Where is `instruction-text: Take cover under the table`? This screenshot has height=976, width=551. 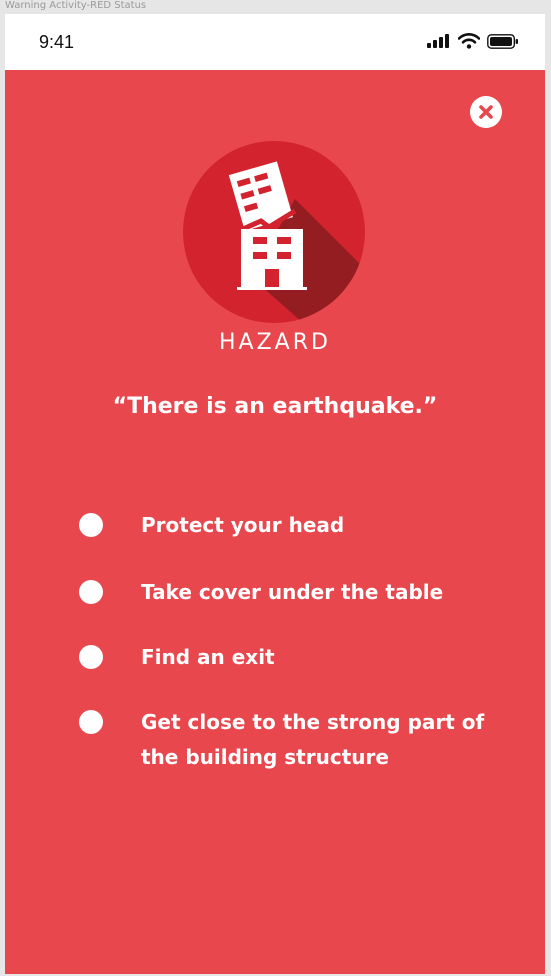
instruction-text: Take cover under the table is located at coordinates (292, 592).